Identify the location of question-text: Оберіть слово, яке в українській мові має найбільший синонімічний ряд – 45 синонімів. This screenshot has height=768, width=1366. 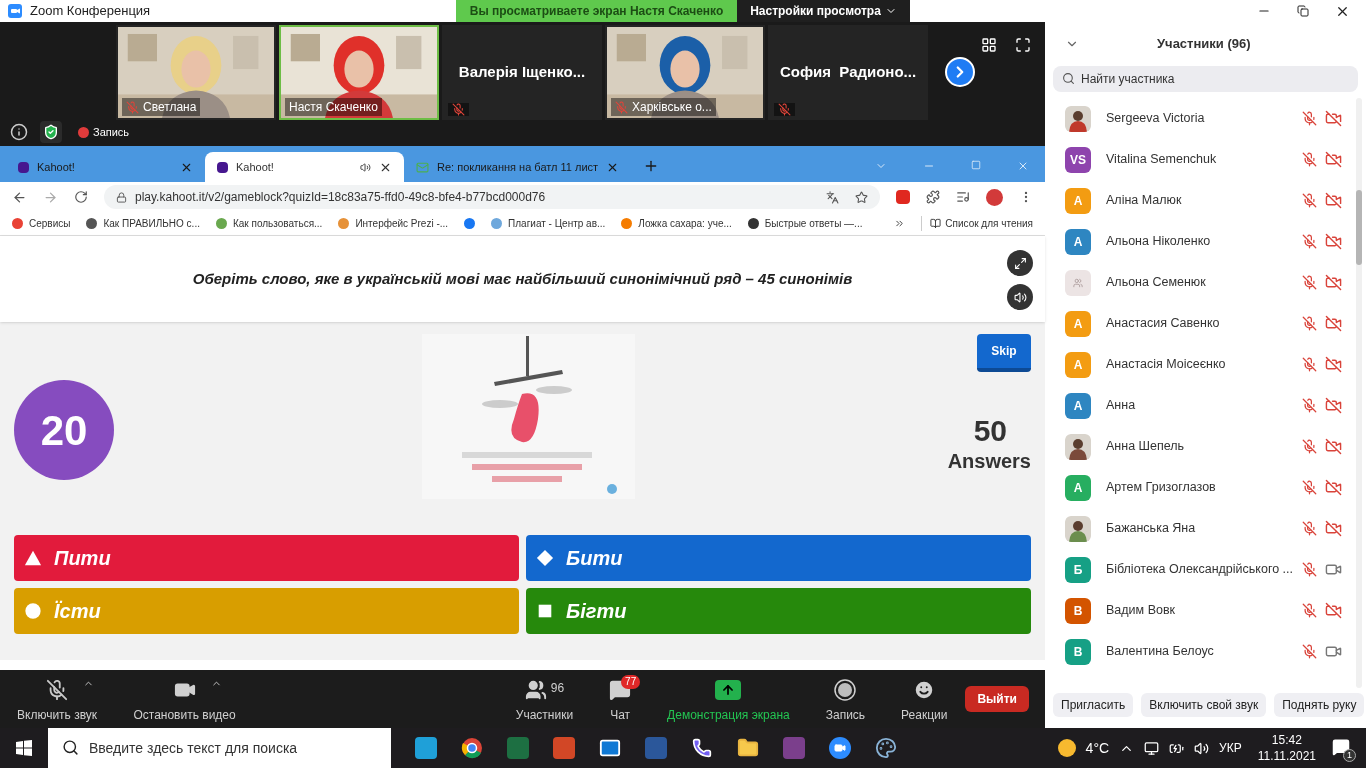
(522, 278).